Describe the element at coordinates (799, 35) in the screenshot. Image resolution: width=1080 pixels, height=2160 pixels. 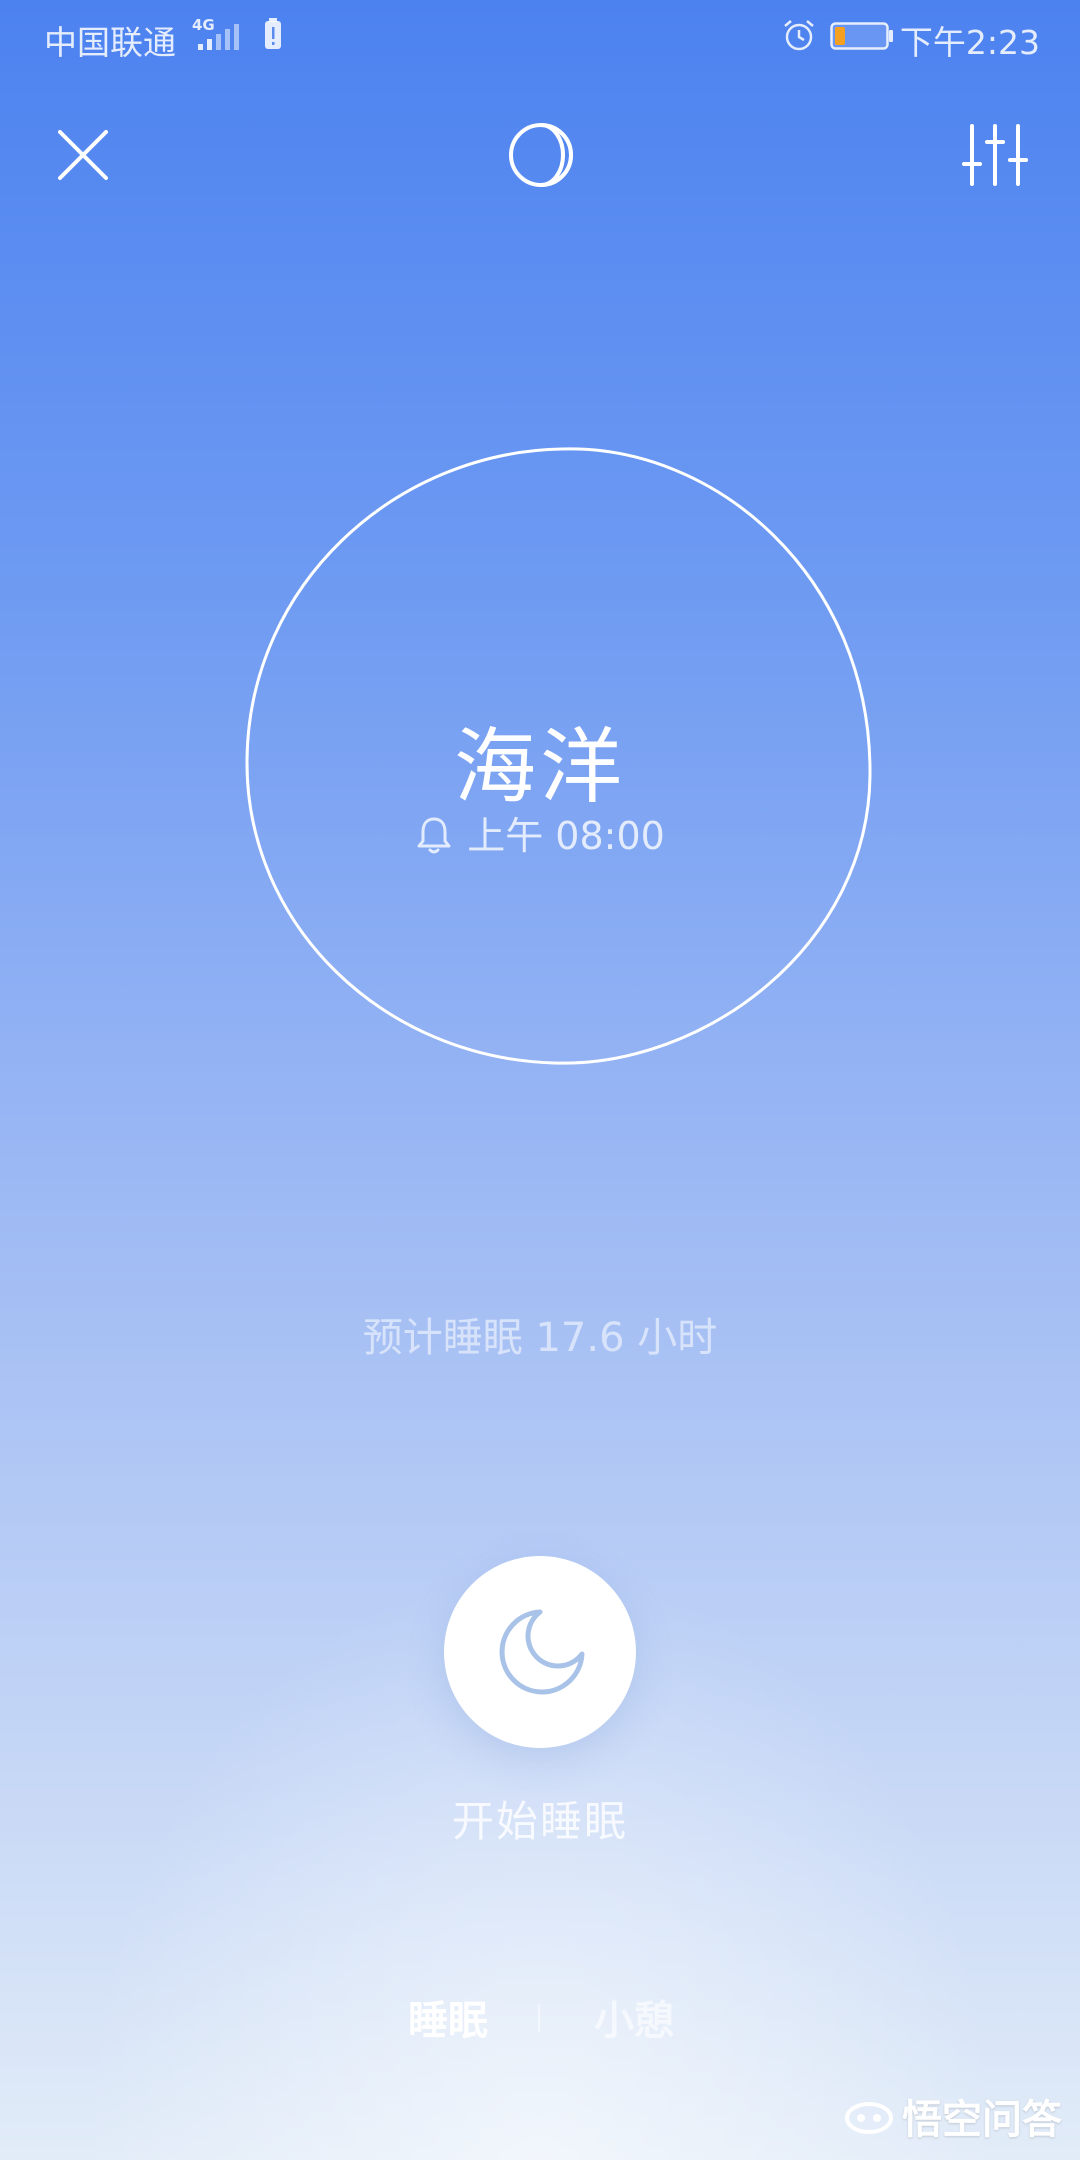
I see `alarm-clock-icon` at that location.